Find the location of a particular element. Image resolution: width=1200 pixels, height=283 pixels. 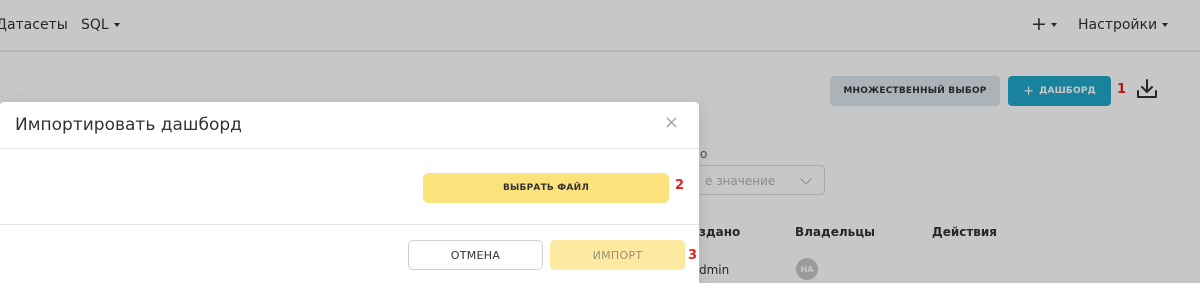

choose-file-button: ВЫБРАТЬ ФАЙЛ is located at coordinates (546, 188).